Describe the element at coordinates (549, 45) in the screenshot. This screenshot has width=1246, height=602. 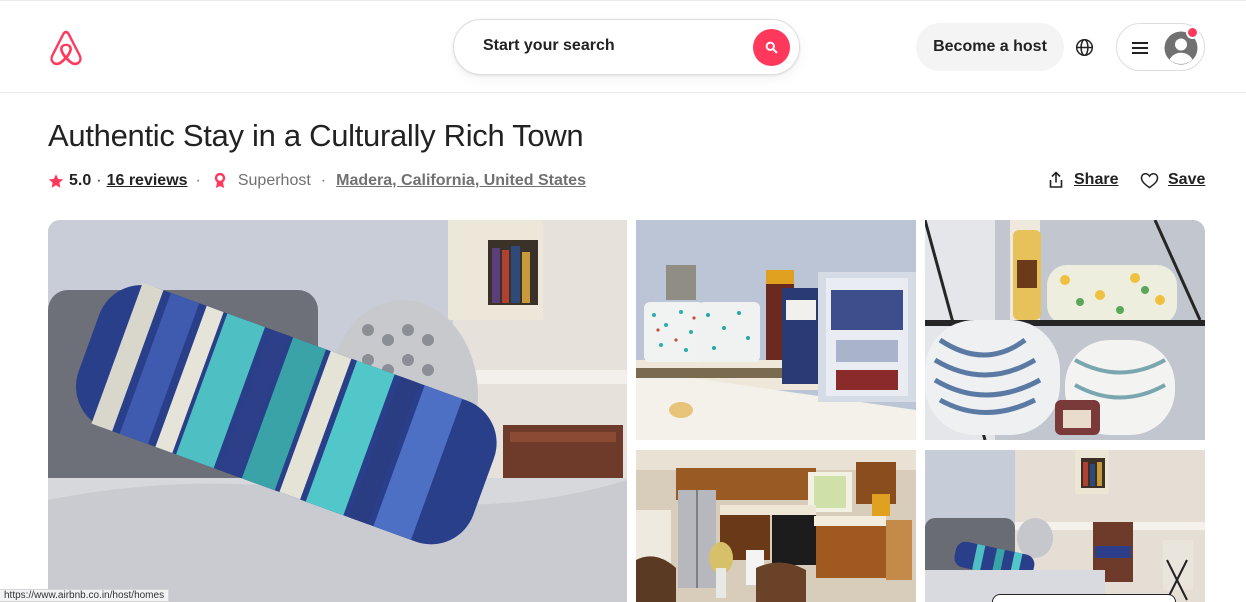
I see `search-label: Start your search` at that location.